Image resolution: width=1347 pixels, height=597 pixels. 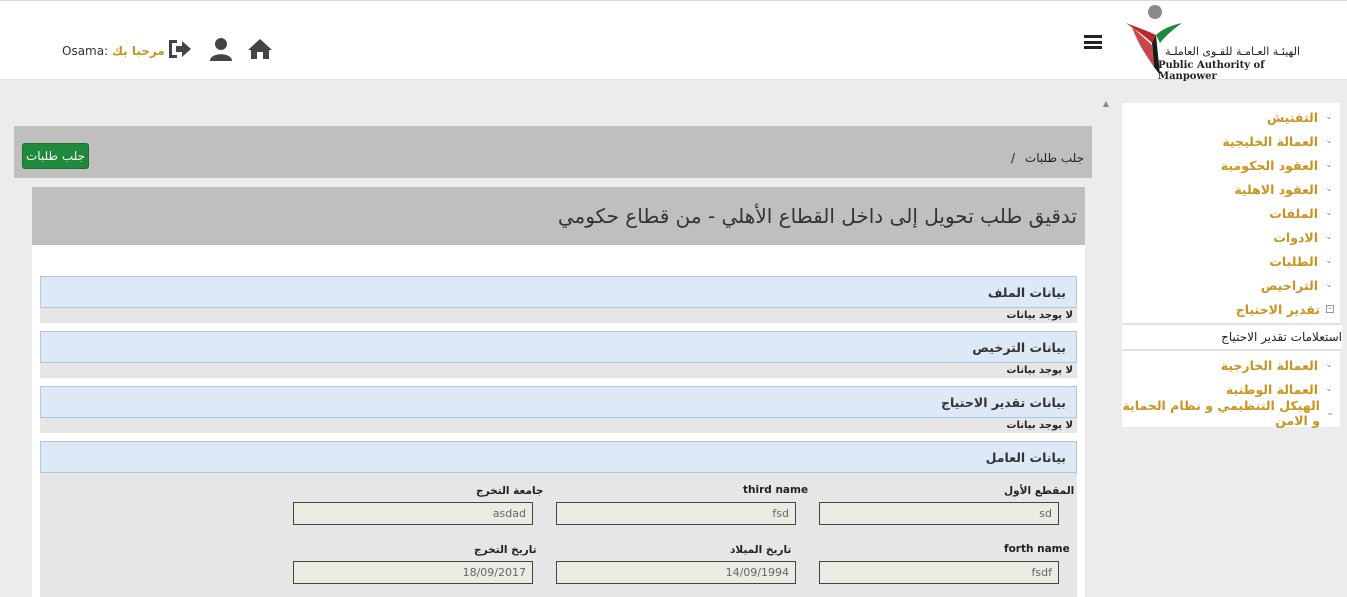 I want to click on first-name-label: المقطع الأول, so click(x=1039, y=491).